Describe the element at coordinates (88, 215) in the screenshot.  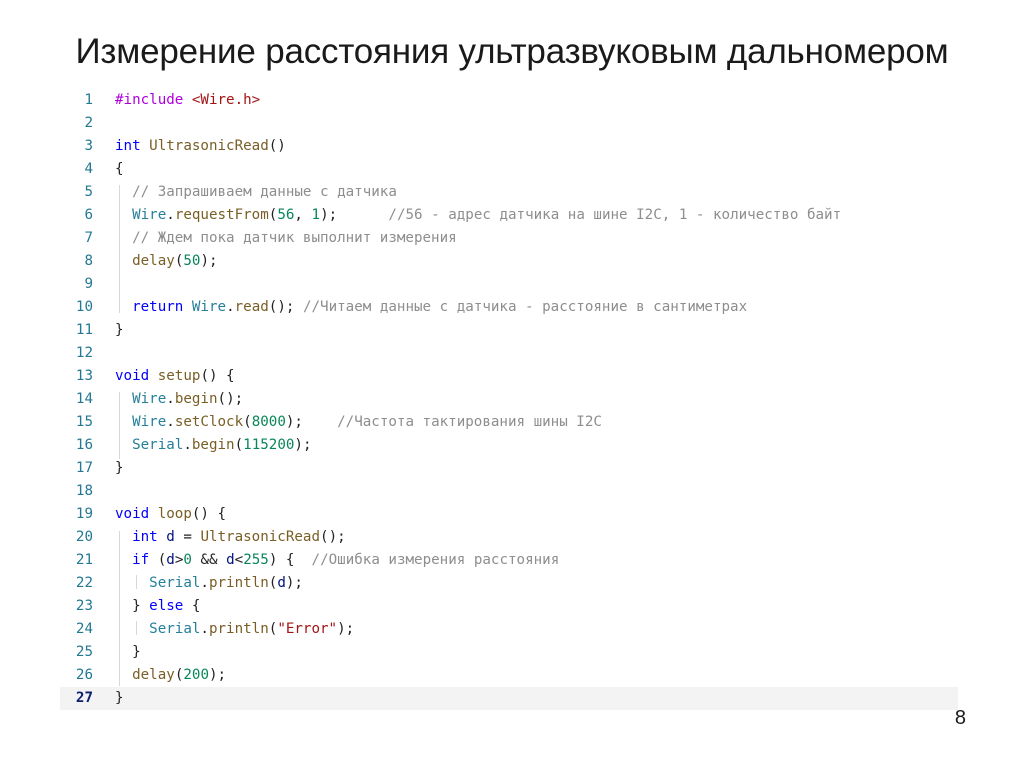
I see `line-number: 6` at that location.